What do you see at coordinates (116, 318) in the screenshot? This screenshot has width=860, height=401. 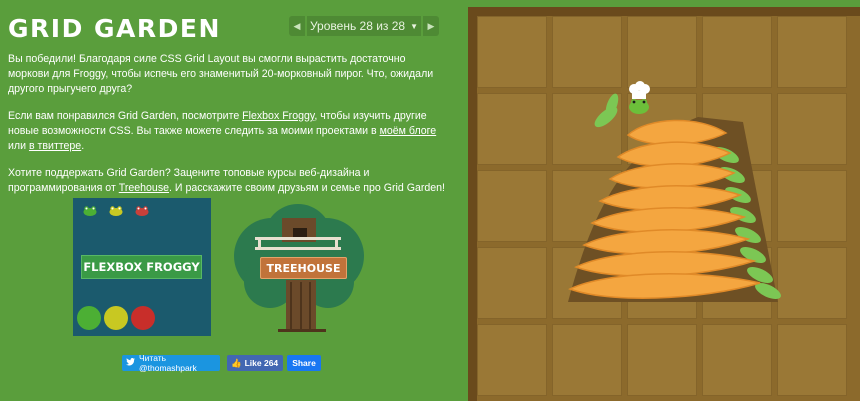 I see `yellow-lilypad-icon` at bounding box center [116, 318].